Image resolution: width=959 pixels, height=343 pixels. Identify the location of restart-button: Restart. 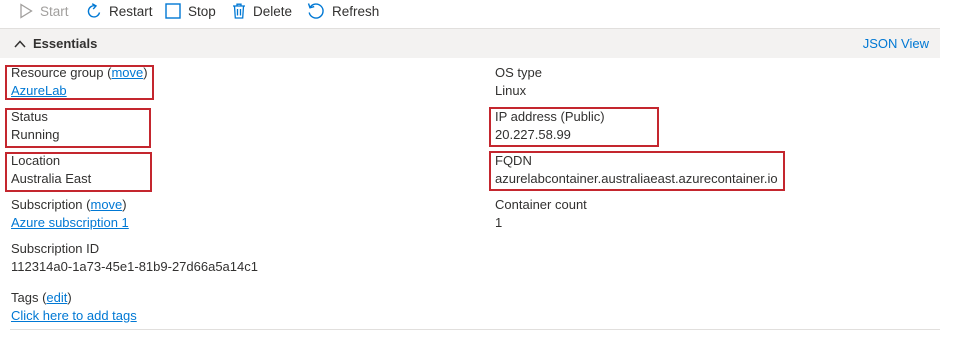
(119, 11).